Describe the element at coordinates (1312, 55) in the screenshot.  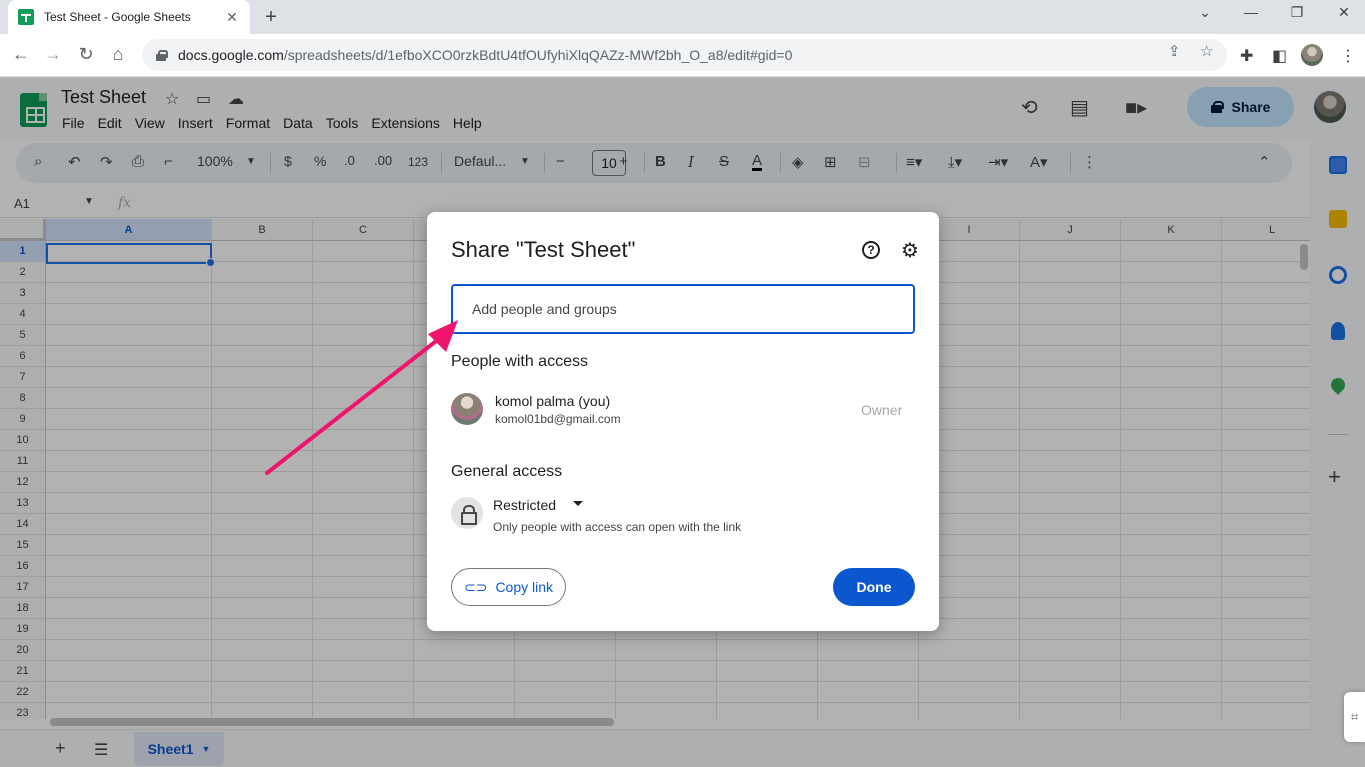
I see `chrome-profile-avatar` at that location.